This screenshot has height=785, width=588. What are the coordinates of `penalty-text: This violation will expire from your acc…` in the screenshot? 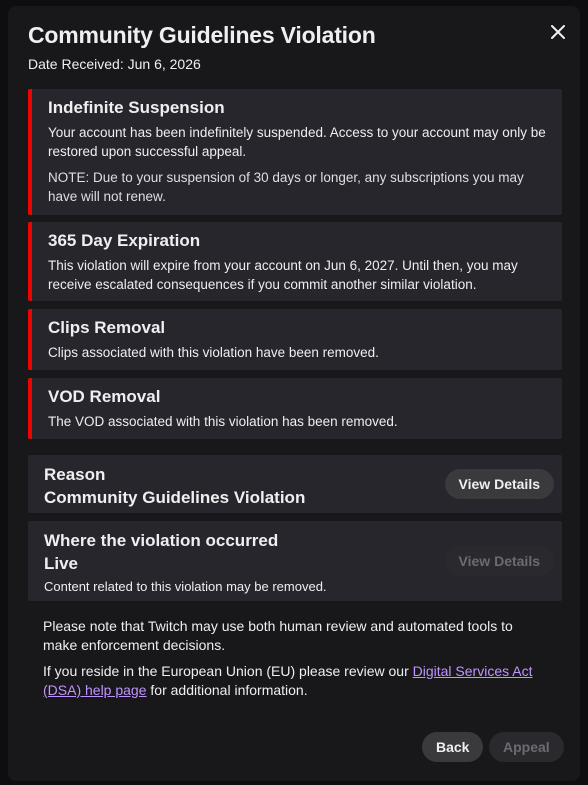 It's located at (283, 275).